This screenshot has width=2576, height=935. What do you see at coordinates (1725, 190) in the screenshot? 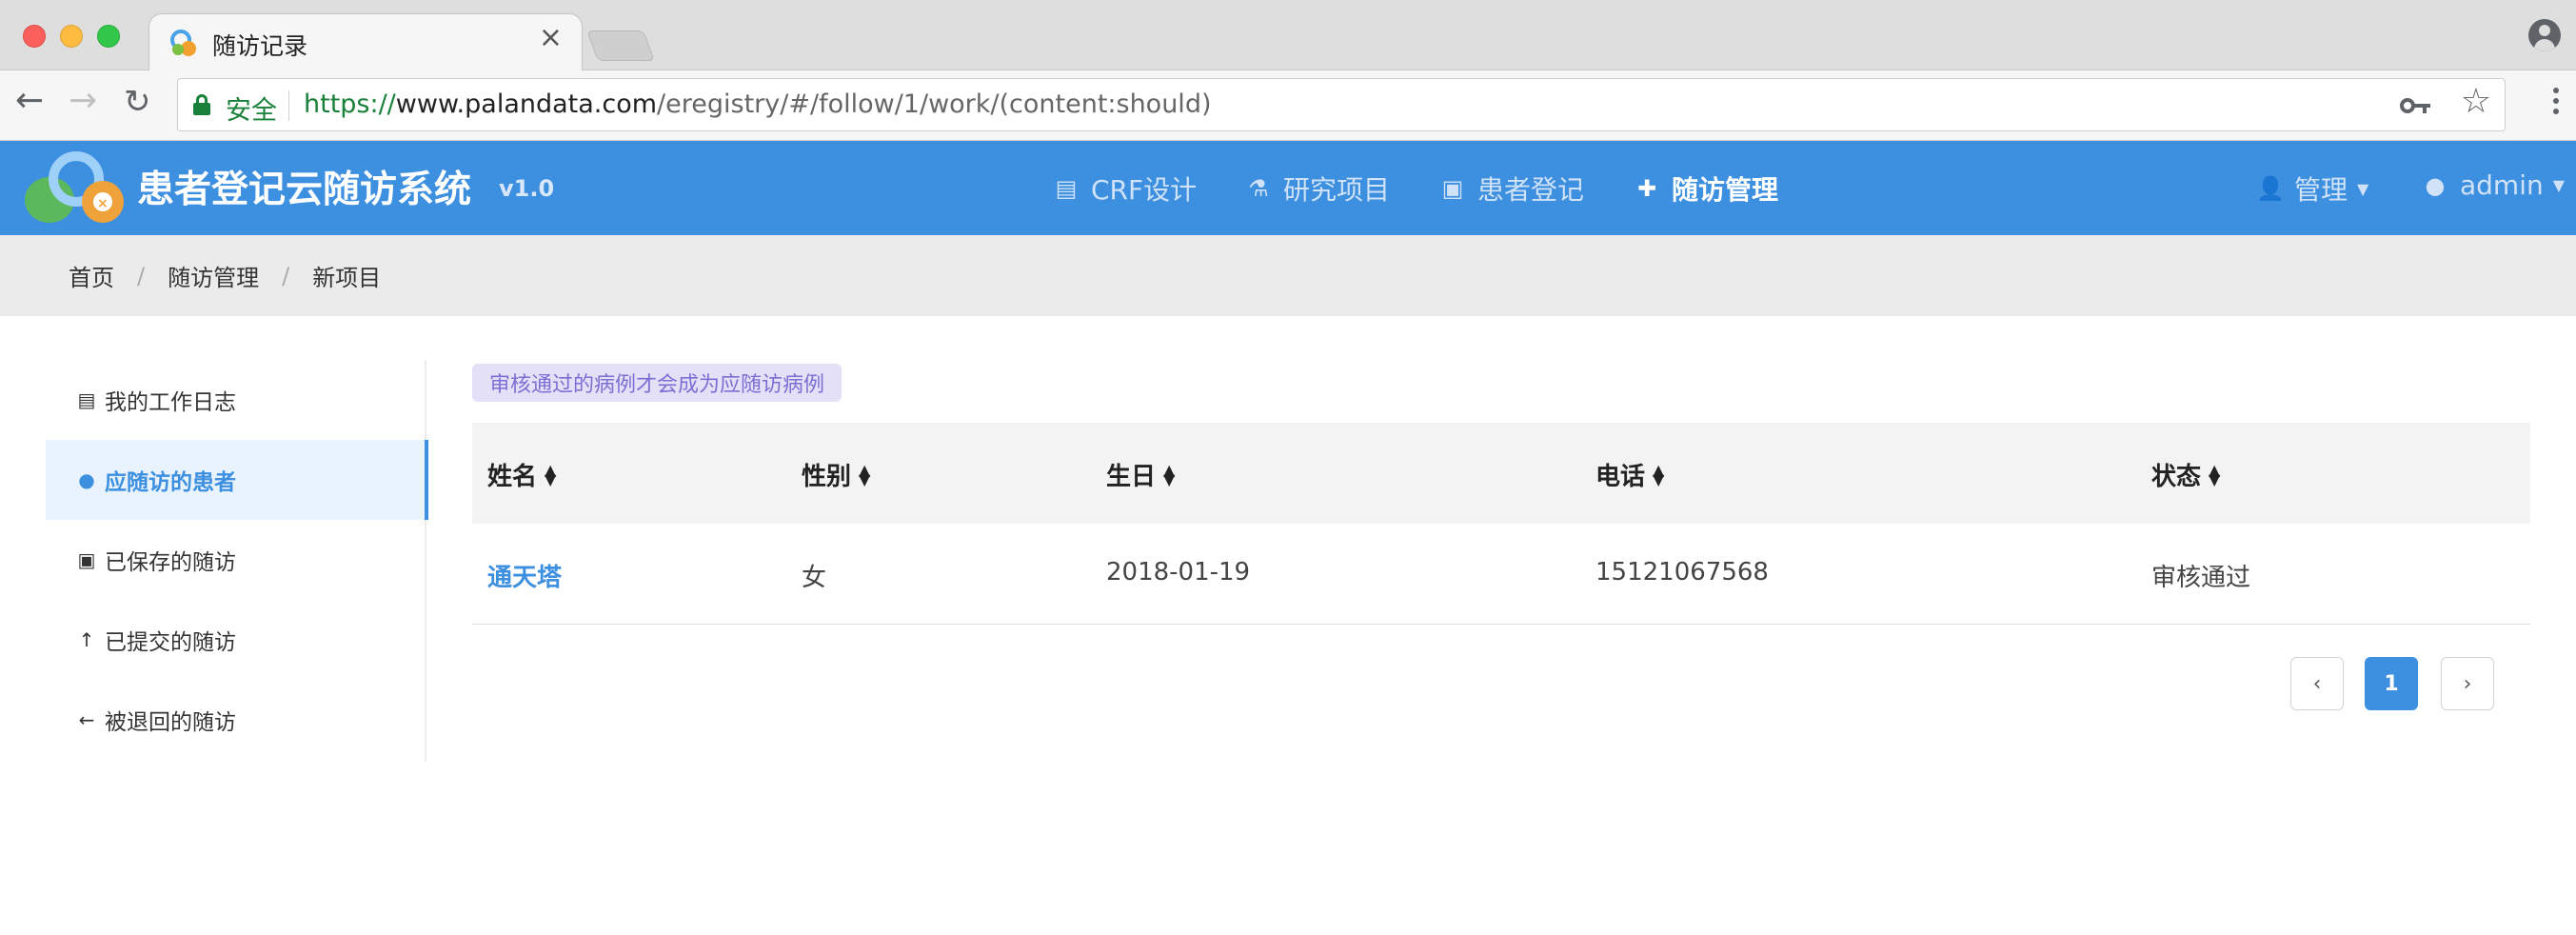
I see `nav-follow-label: 随访管理` at bounding box center [1725, 190].